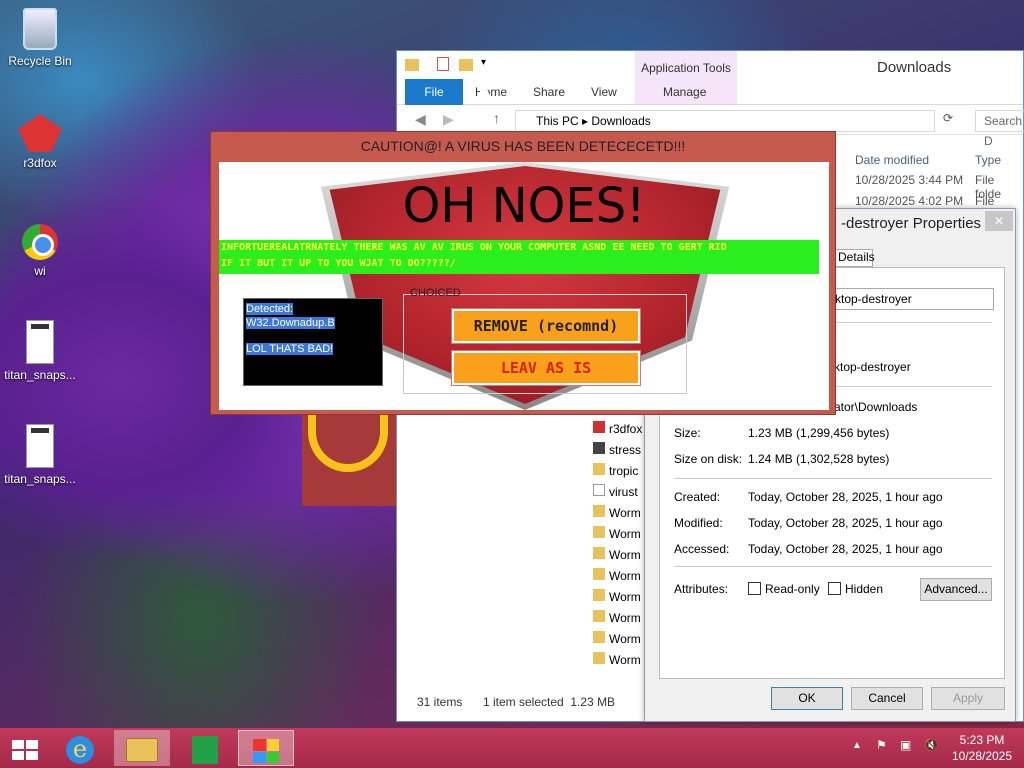 The width and height of the screenshot is (1024, 768). I want to click on start-icon, so click(28, 748).